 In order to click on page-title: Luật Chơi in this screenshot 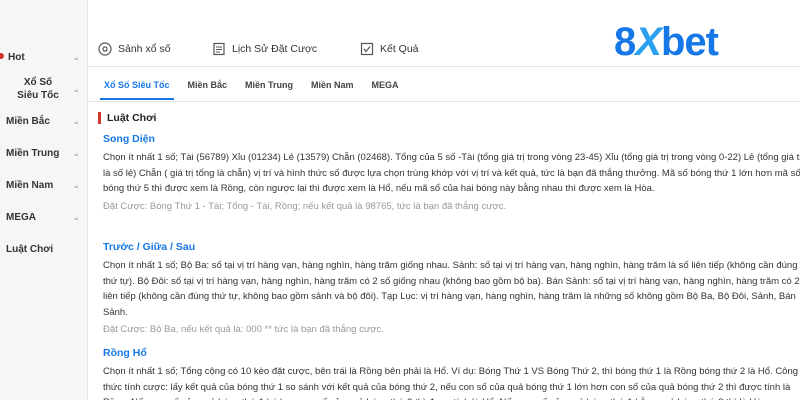, I will do `click(127, 118)`.